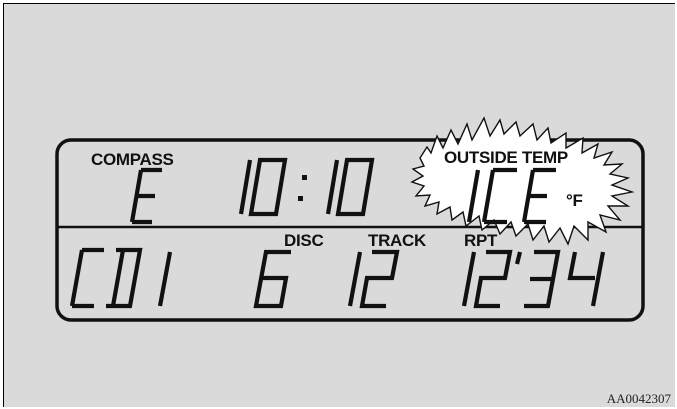 The width and height of the screenshot is (677, 409). Describe the element at coordinates (574, 200) in the screenshot. I see `temperature-unit: °F` at that location.